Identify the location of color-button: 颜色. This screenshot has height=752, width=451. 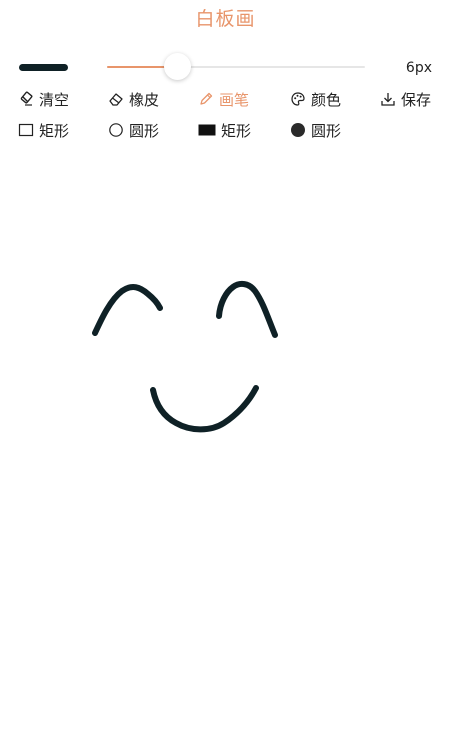
(315, 99).